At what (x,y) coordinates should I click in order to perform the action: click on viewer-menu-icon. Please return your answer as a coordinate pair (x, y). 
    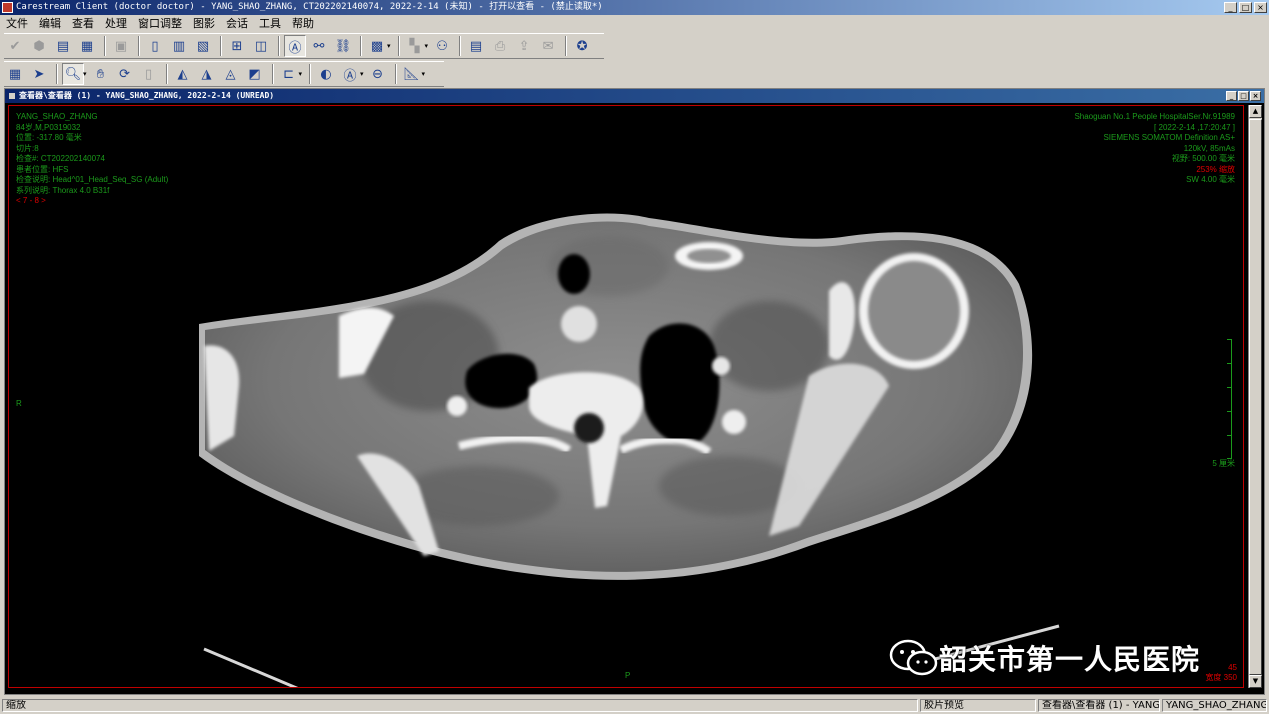
    Looking at the image, I should click on (12, 96).